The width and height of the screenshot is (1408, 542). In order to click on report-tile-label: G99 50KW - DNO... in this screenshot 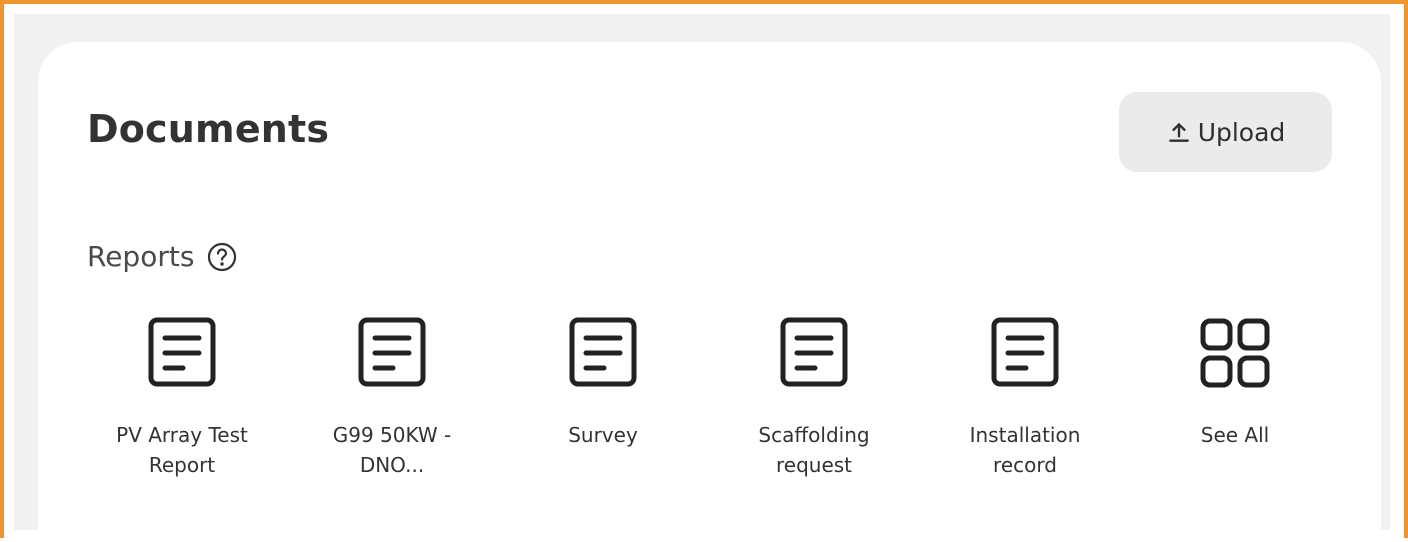, I will do `click(392, 450)`.